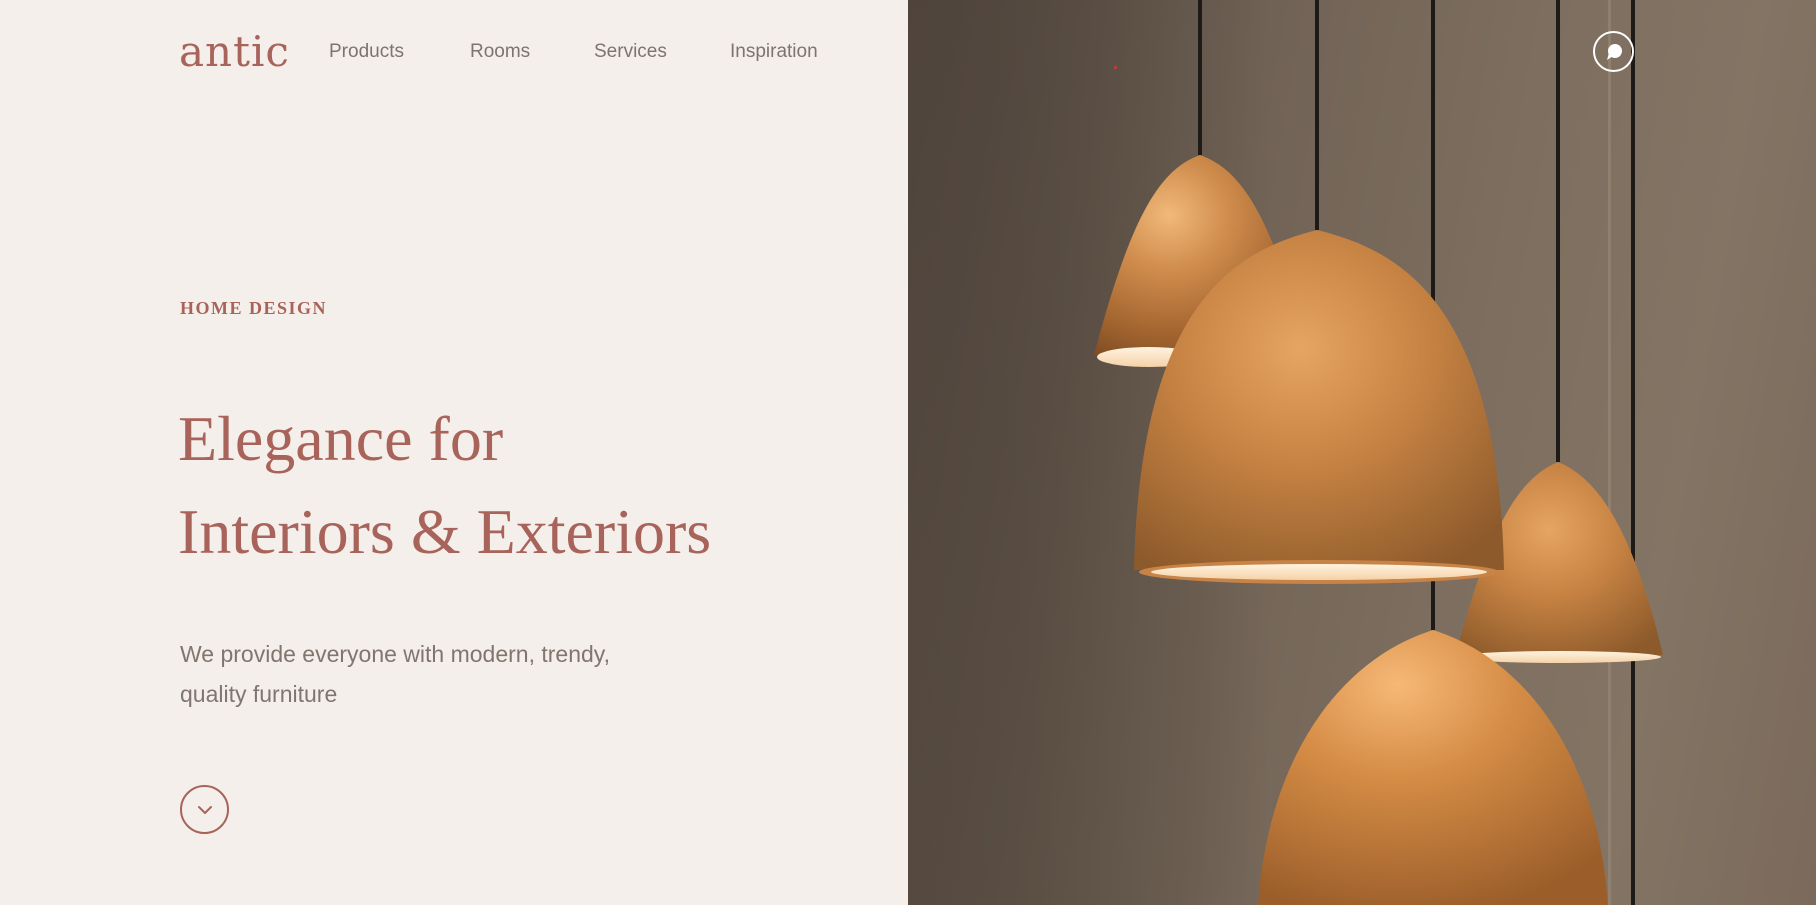 Image resolution: width=1816 pixels, height=905 pixels. I want to click on chat-bubble-icon, so click(1614, 51).